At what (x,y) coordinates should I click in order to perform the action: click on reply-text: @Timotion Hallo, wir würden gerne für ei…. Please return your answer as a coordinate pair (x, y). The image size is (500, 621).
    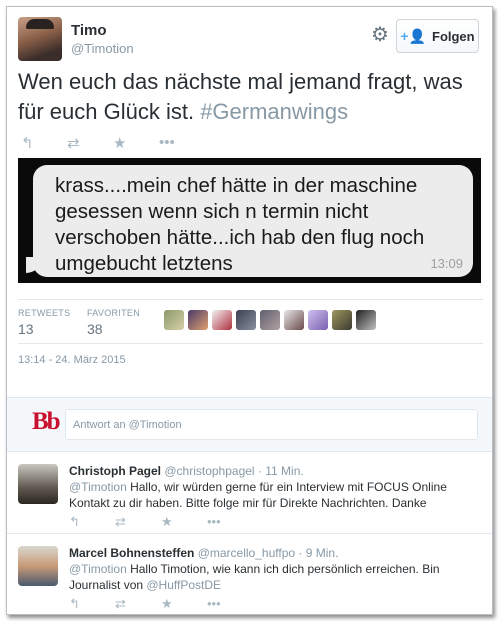
    Looking at the image, I should click on (274, 495).